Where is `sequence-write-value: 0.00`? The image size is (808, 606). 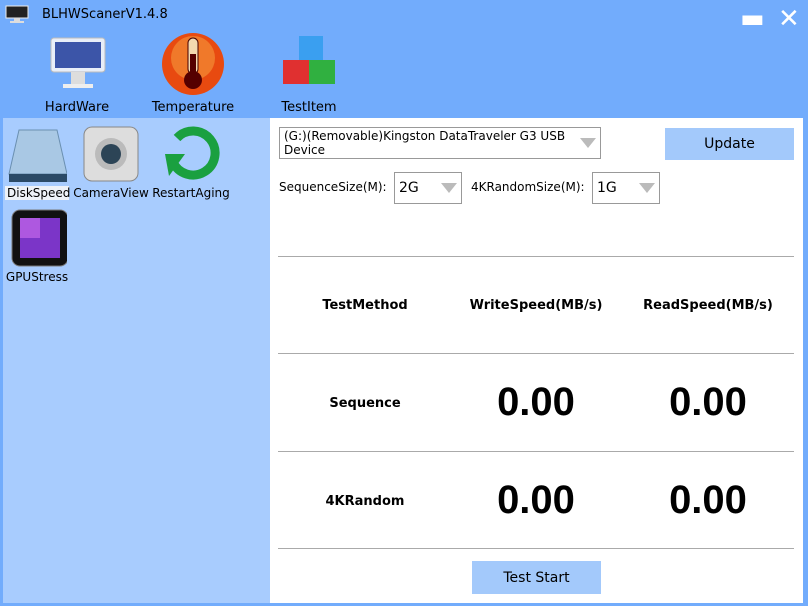
sequence-write-value: 0.00 is located at coordinates (536, 402).